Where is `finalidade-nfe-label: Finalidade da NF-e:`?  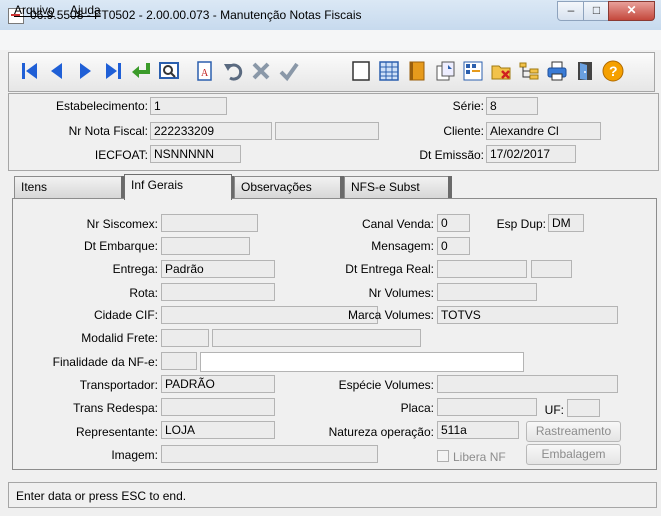
finalidade-nfe-label: Finalidade da NF-e: is located at coordinates (105, 362).